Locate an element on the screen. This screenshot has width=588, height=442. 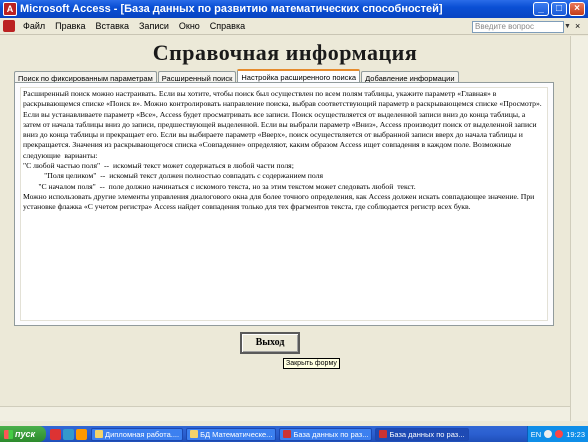
page-title: Справочная информация is located at coordinates (285, 52).